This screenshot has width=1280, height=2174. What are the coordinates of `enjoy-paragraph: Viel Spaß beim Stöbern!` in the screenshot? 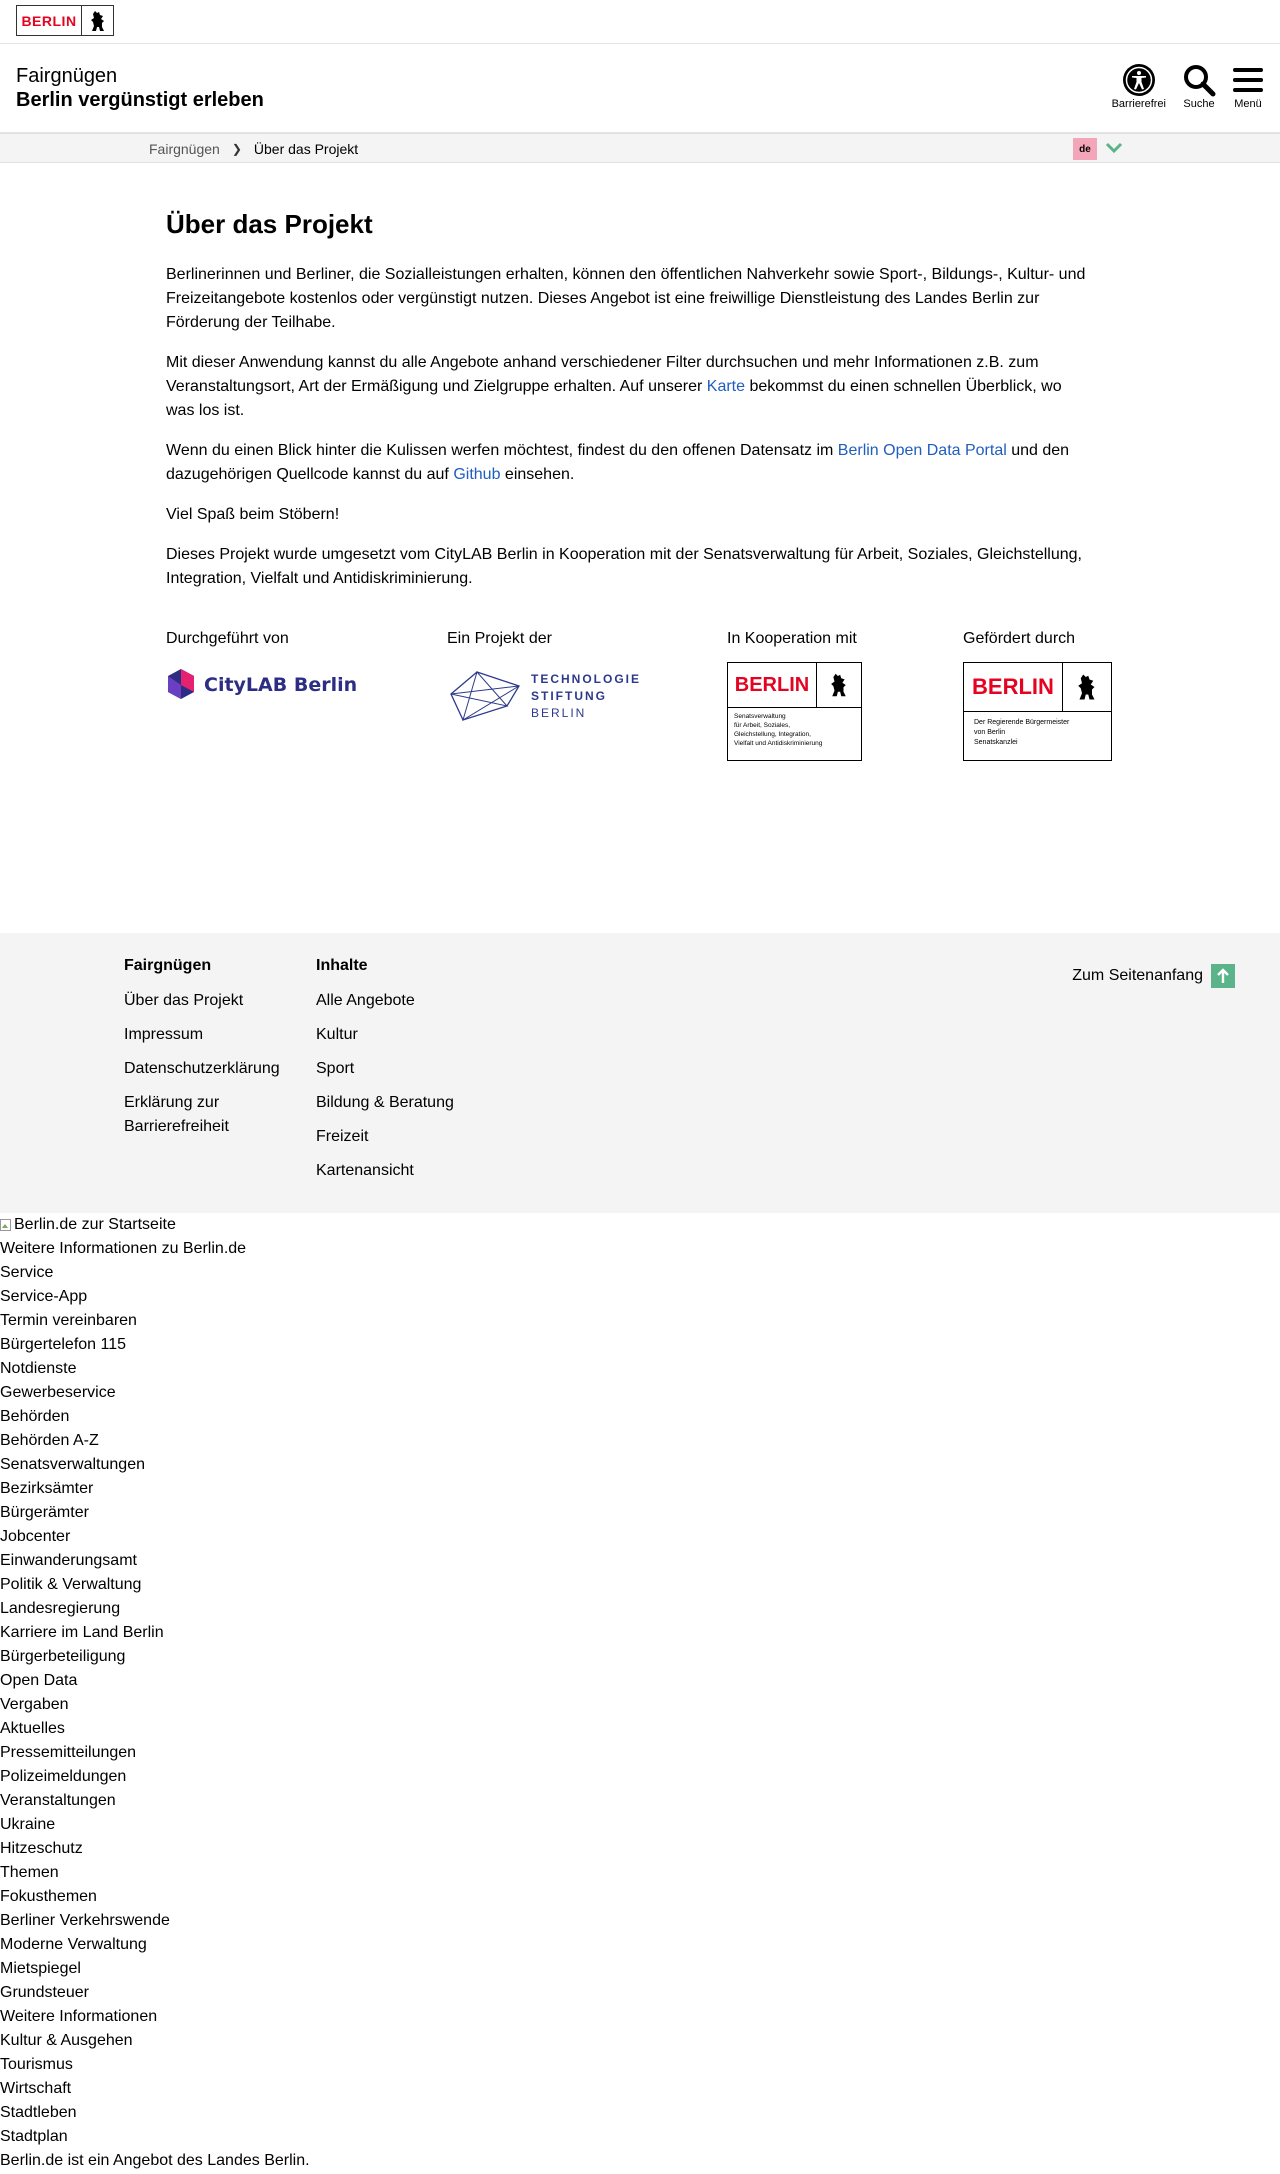 It's located at (253, 514).